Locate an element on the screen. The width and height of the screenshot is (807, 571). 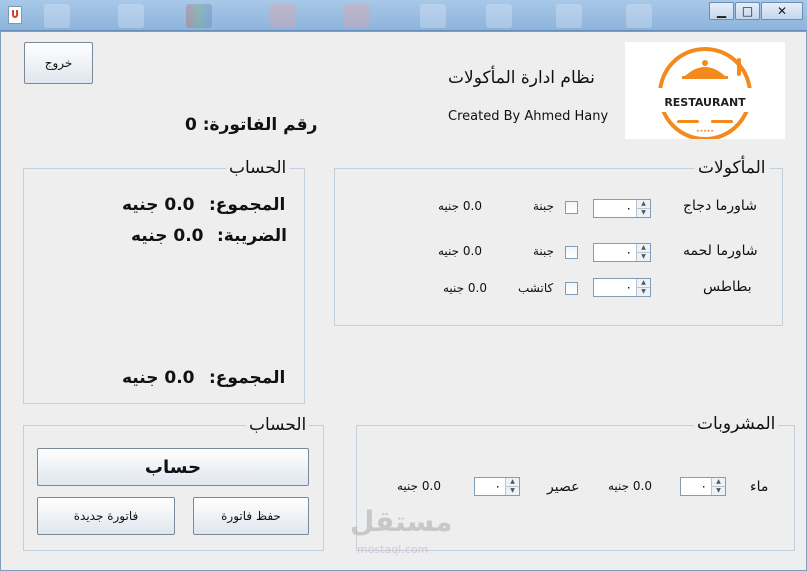
option-label: كاتشب is located at coordinates (536, 288).